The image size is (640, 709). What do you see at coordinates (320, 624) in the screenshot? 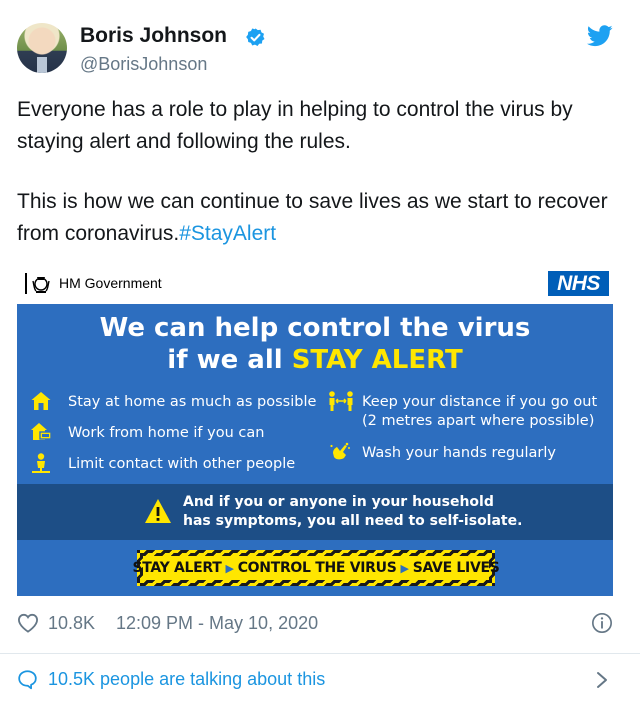
I see `tweet-meta: 10.8K 12:09 PM - May 10, 2020` at bounding box center [320, 624].